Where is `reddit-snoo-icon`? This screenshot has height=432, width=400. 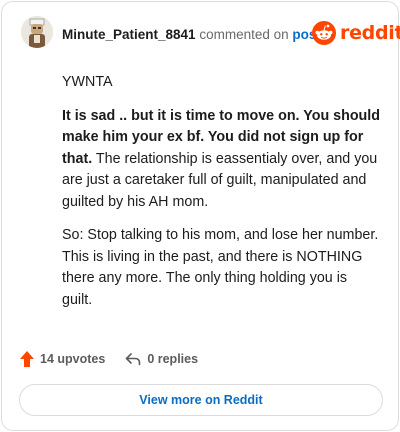
reddit-snoo-icon is located at coordinates (324, 33).